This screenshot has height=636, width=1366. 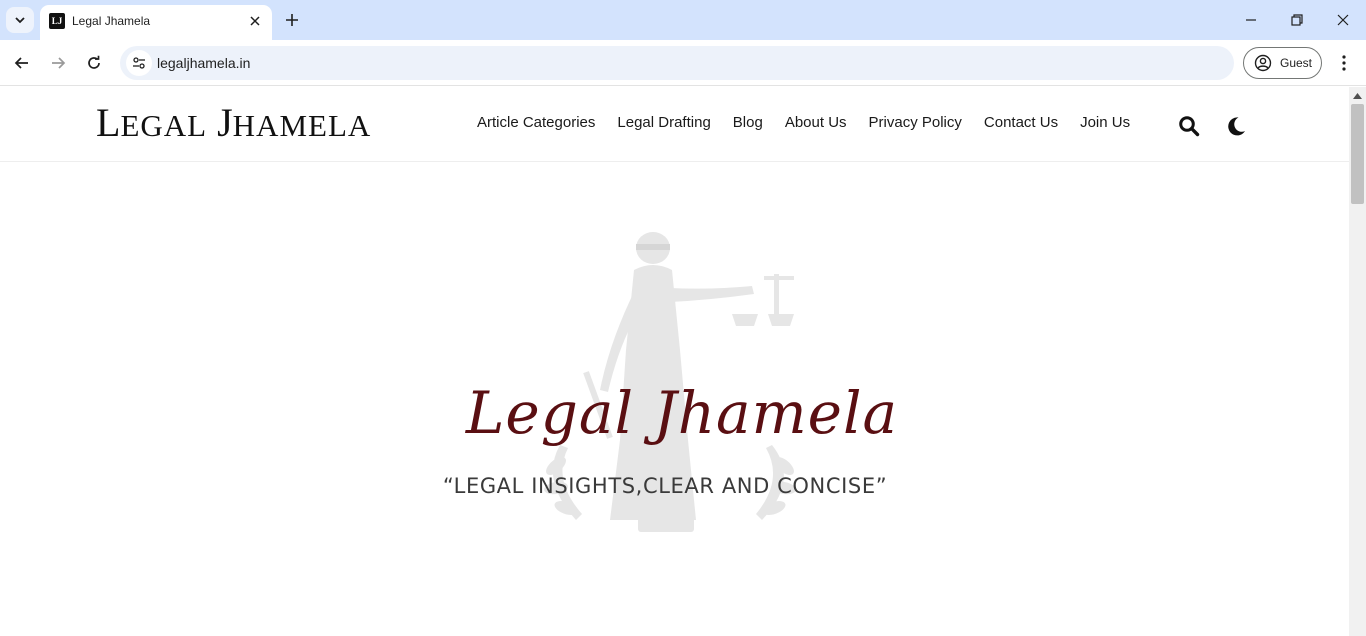 What do you see at coordinates (1357, 361) in the screenshot?
I see `page-scrollbar` at bounding box center [1357, 361].